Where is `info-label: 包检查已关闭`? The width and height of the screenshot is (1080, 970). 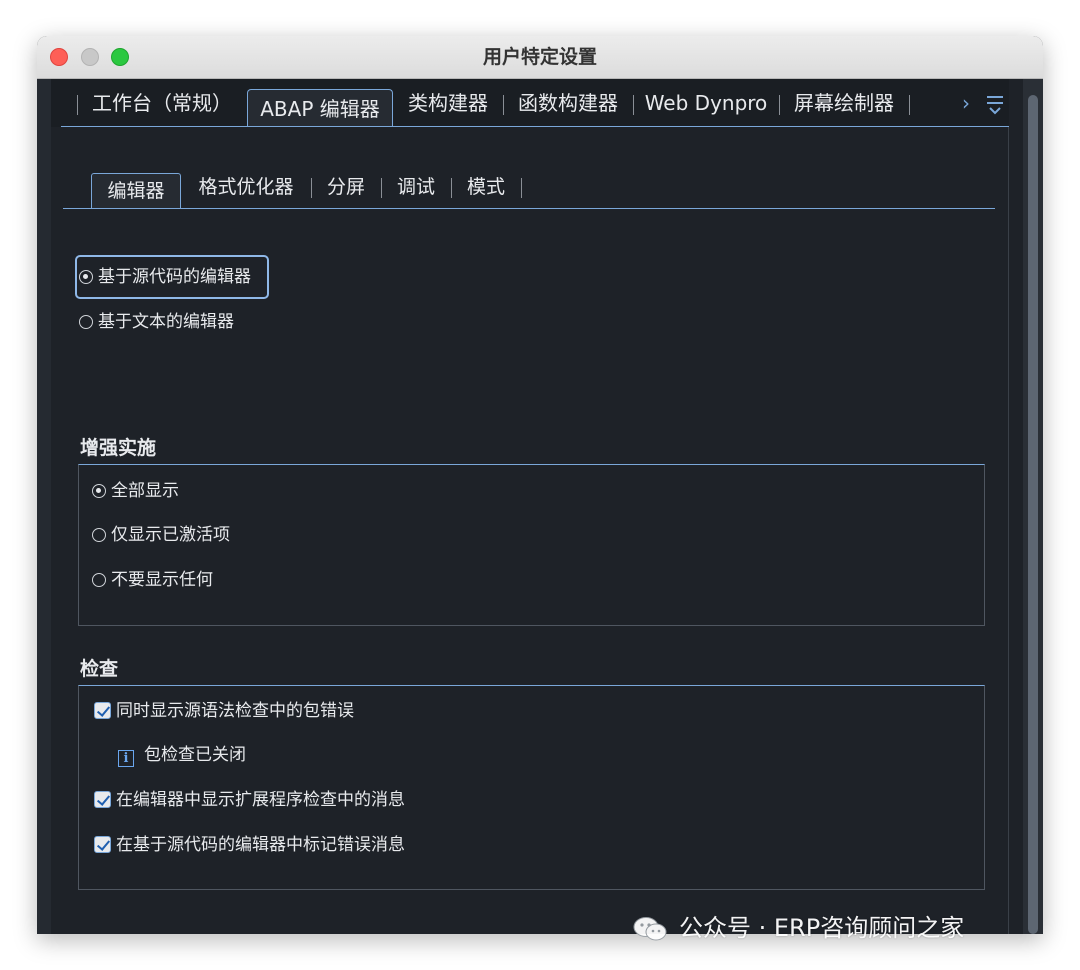 info-label: 包检查已关闭 is located at coordinates (195, 755).